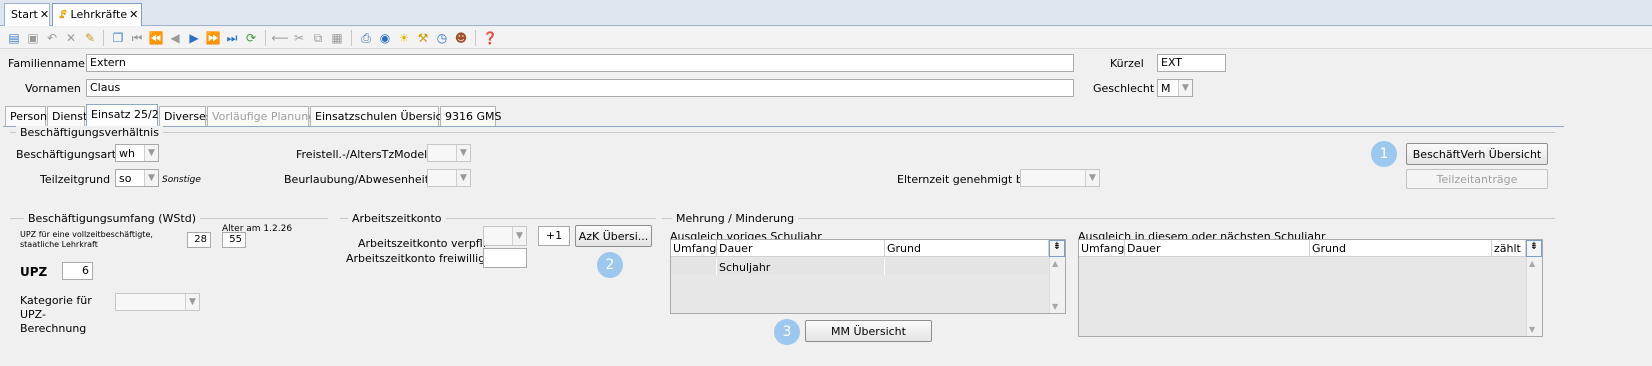 The width and height of the screenshot is (1652, 366). I want to click on previous-page-icon: ⏪, so click(156, 38).